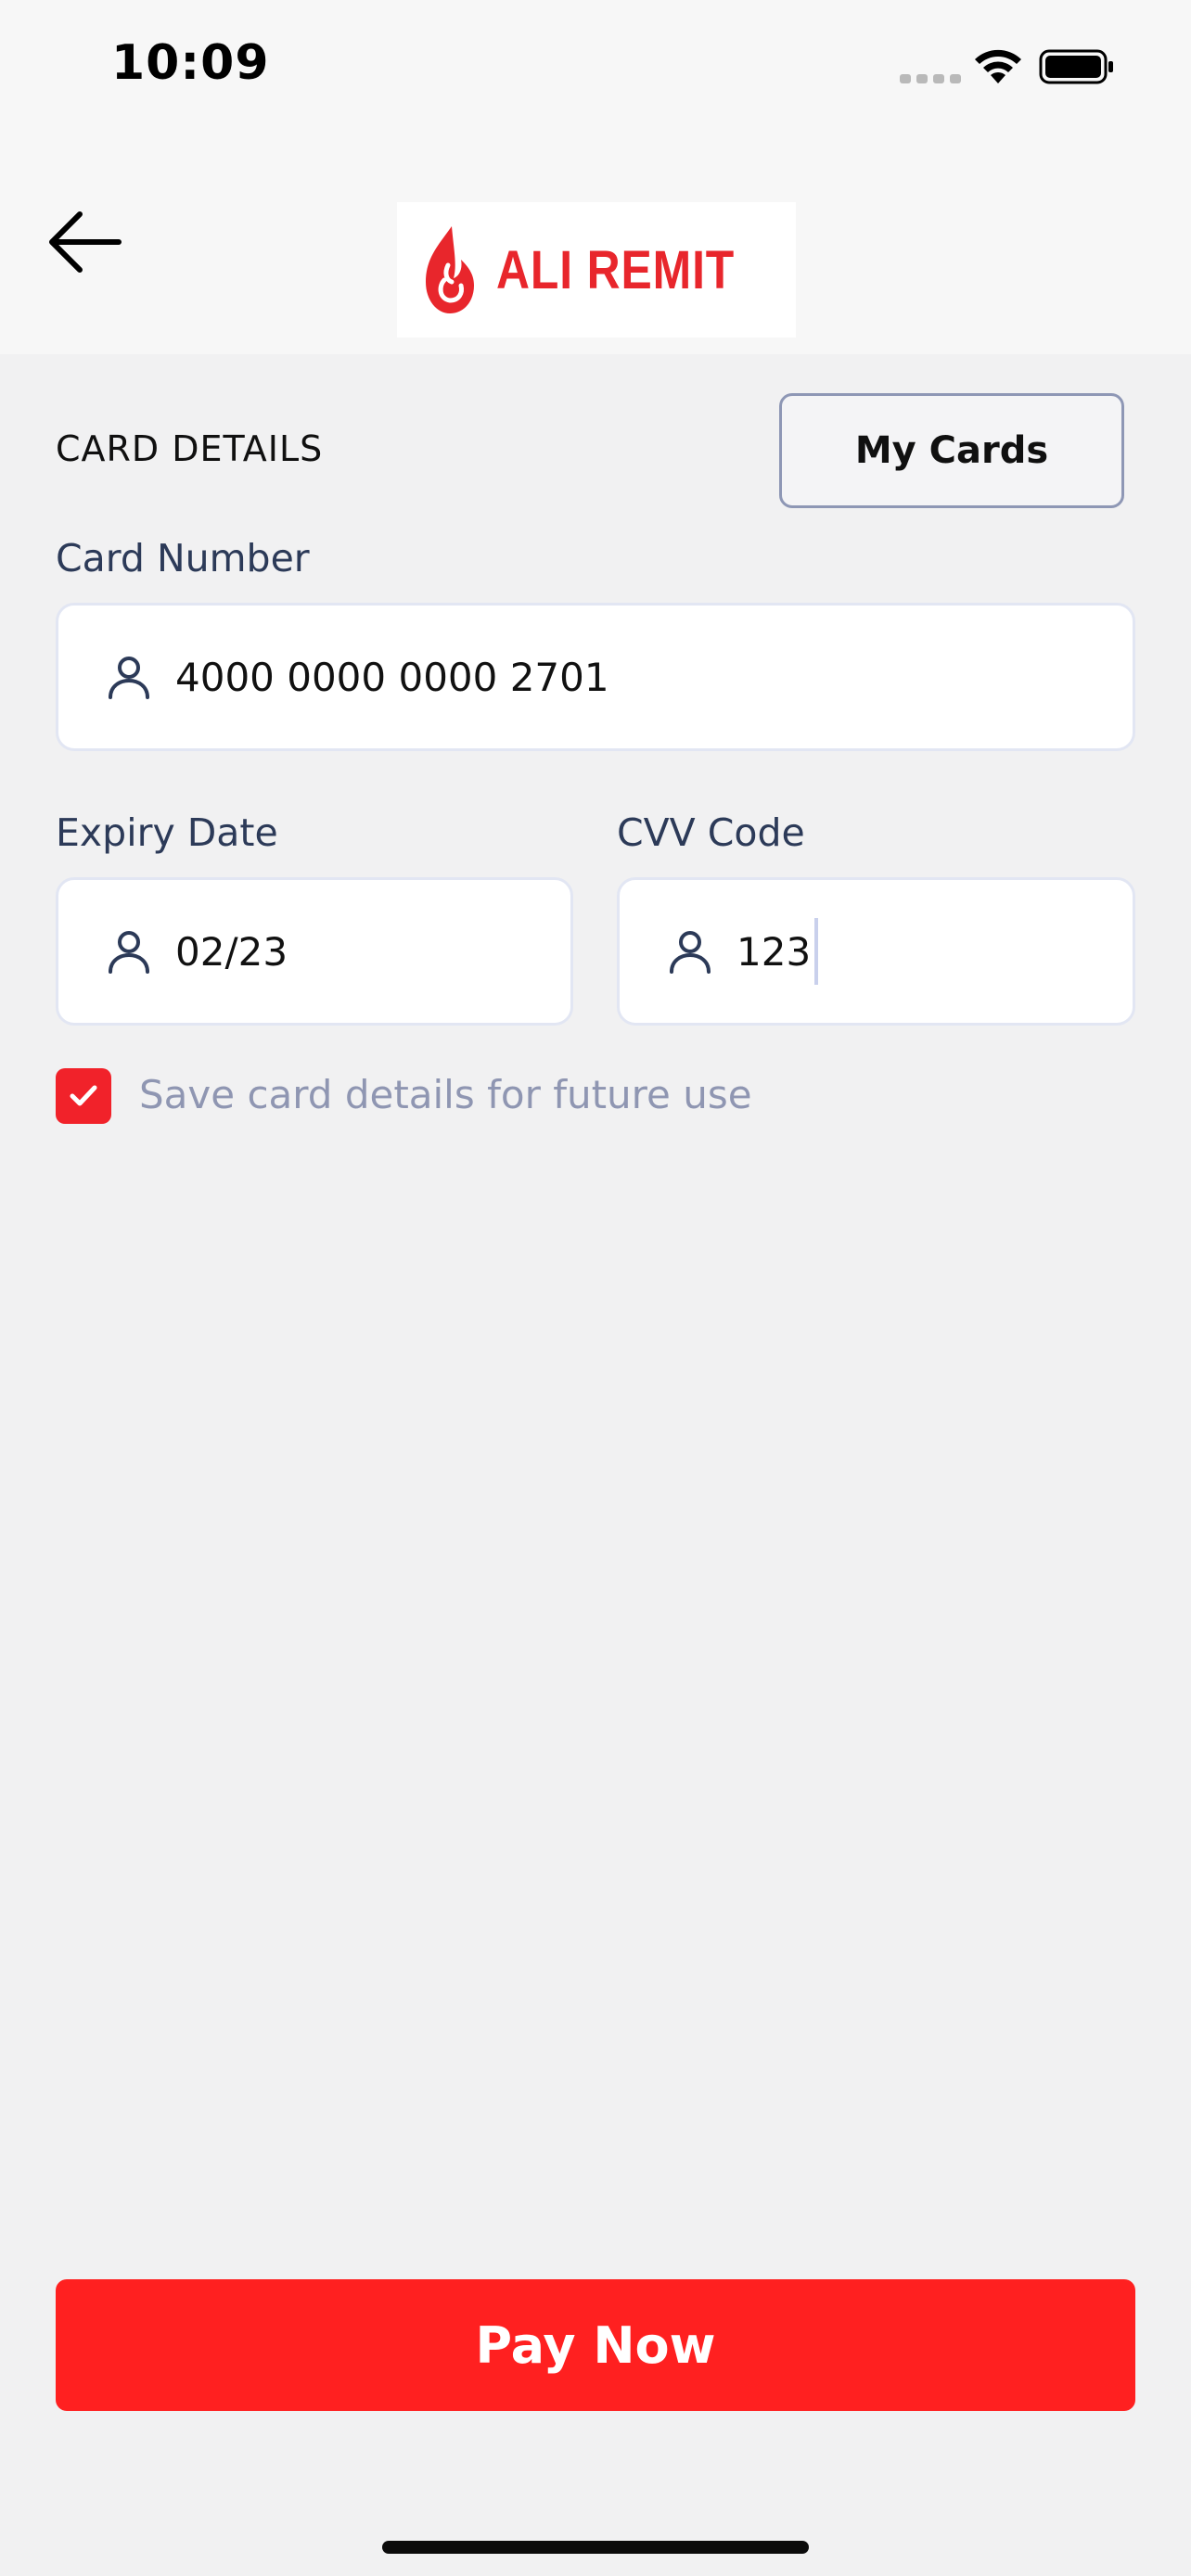 Image resolution: width=1191 pixels, height=2576 pixels. Describe the element at coordinates (711, 833) in the screenshot. I see `cvv-code-label: CVV Code` at that location.